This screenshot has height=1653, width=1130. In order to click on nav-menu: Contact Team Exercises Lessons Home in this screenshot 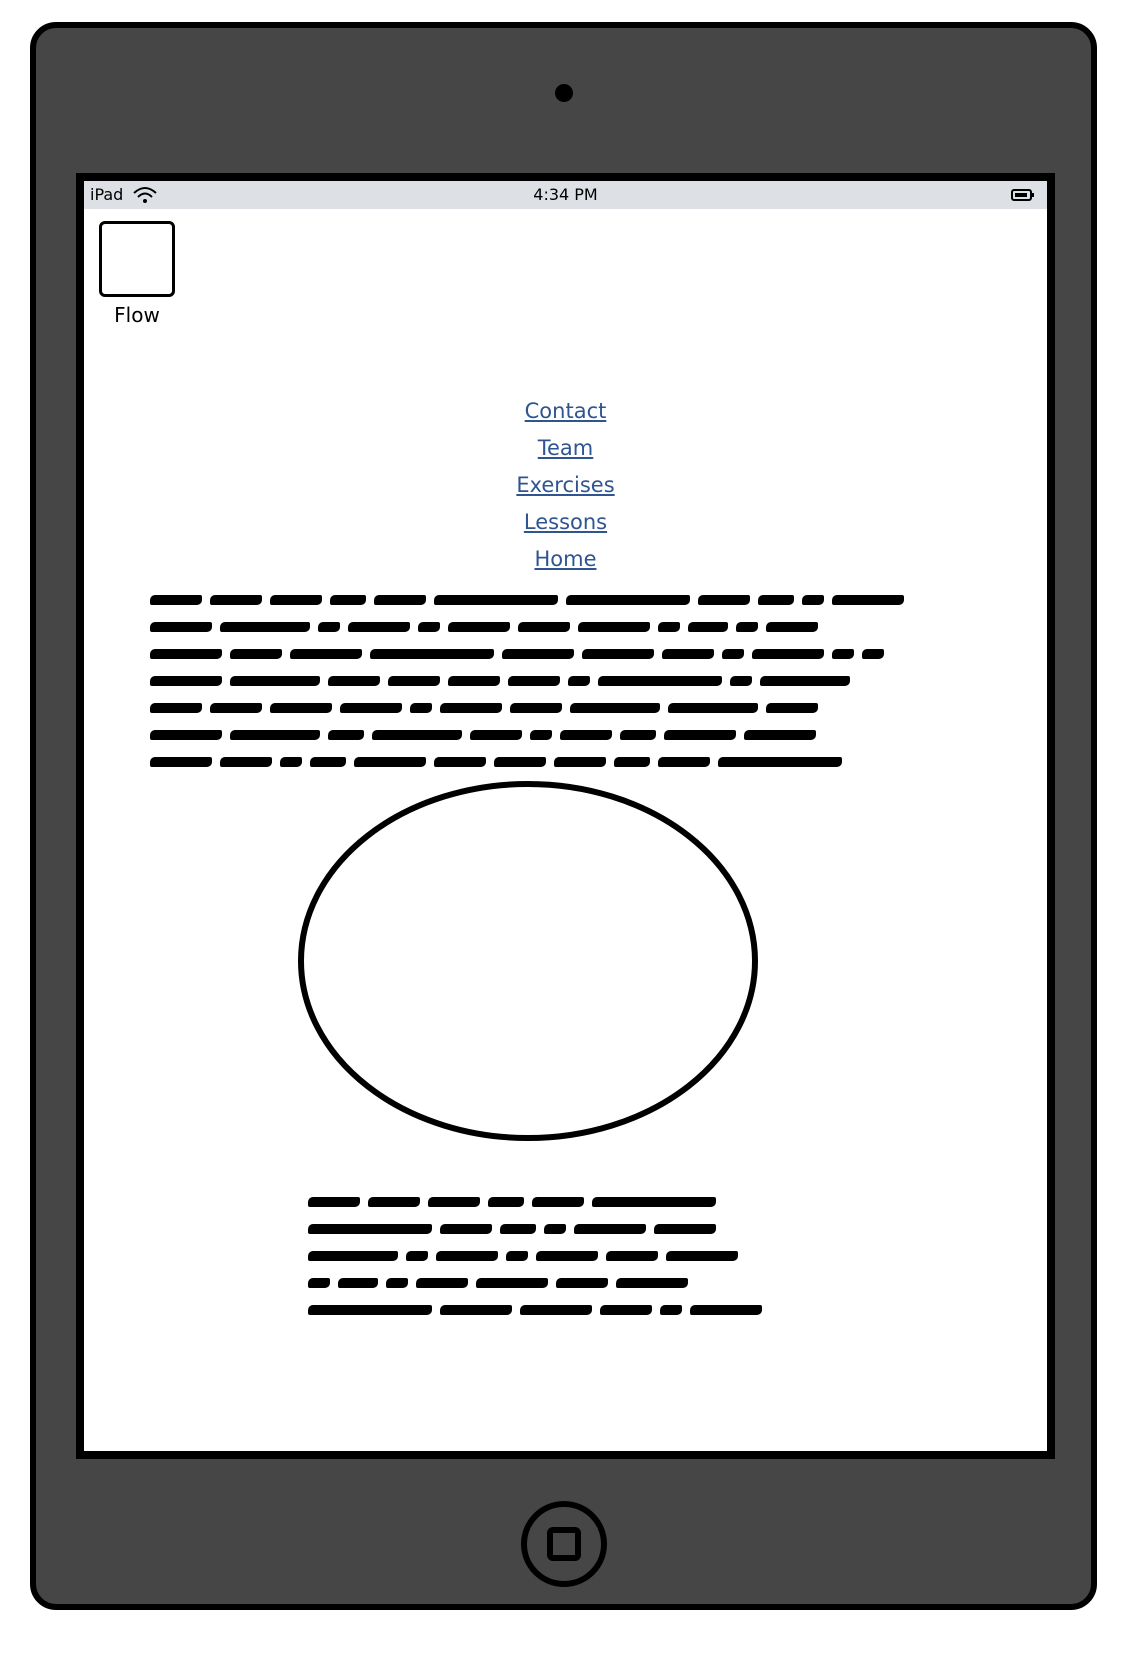, I will do `click(565, 485)`.